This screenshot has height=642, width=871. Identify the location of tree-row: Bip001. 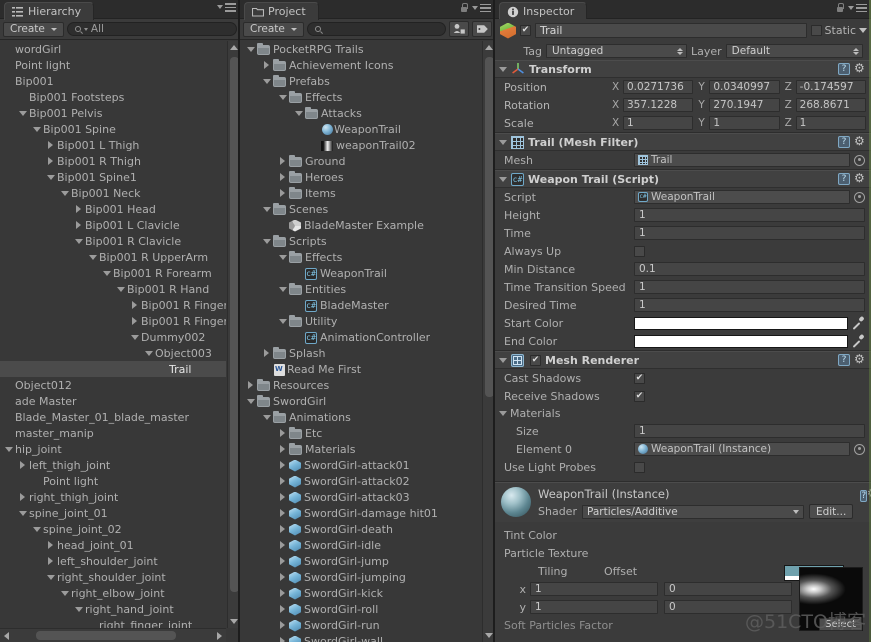
(113, 81).